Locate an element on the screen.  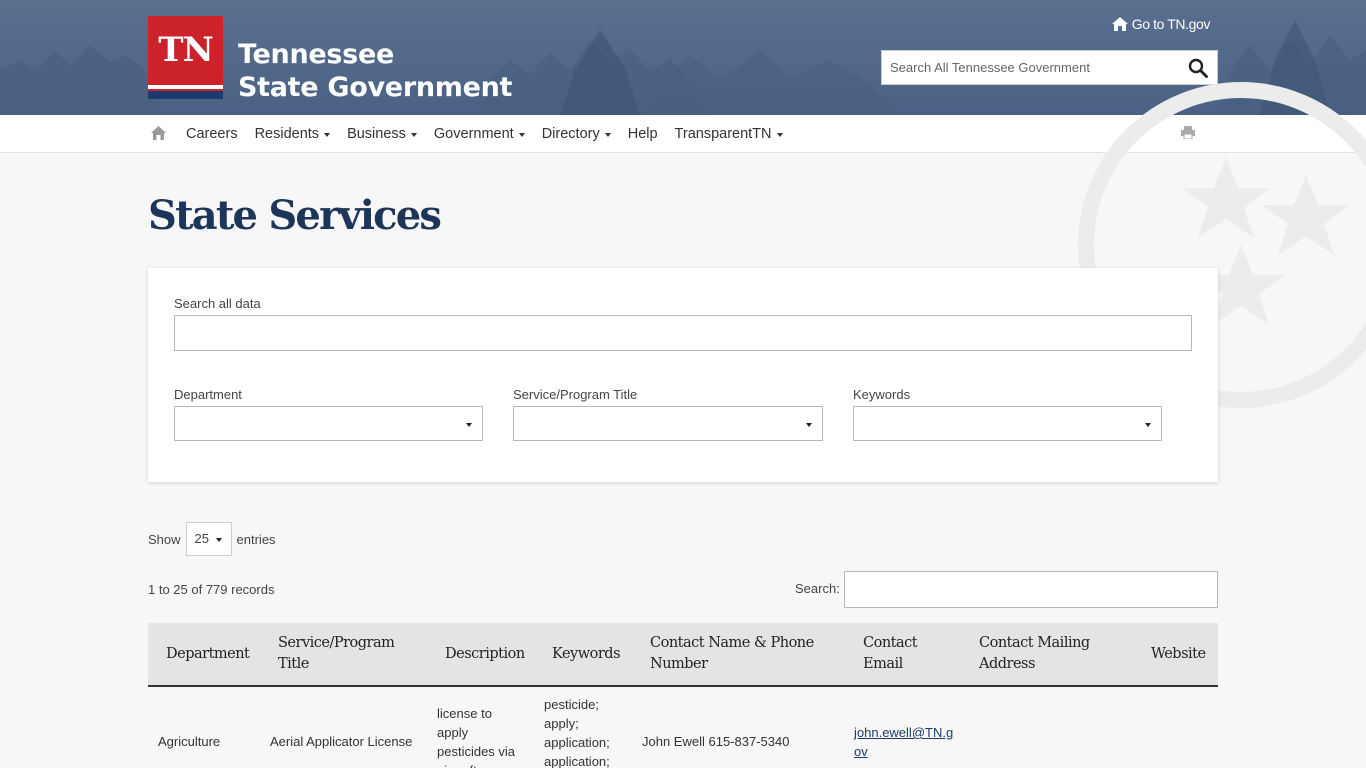
page-length-value: 25 is located at coordinates (201, 538).